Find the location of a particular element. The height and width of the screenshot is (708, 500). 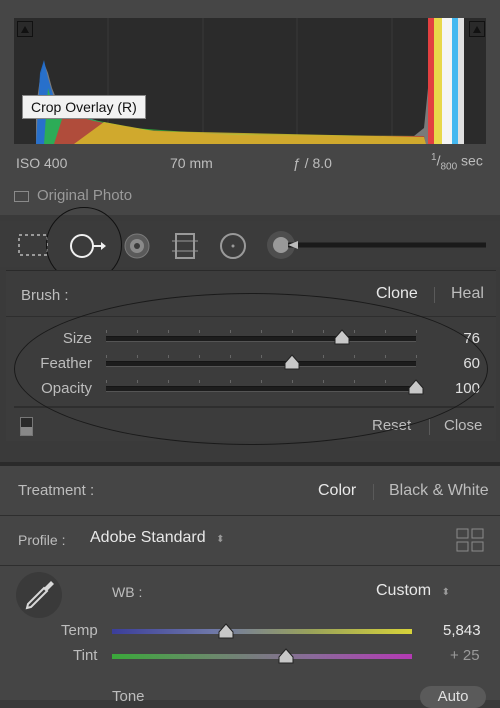

profile-value: Adobe Standard is located at coordinates (148, 537).